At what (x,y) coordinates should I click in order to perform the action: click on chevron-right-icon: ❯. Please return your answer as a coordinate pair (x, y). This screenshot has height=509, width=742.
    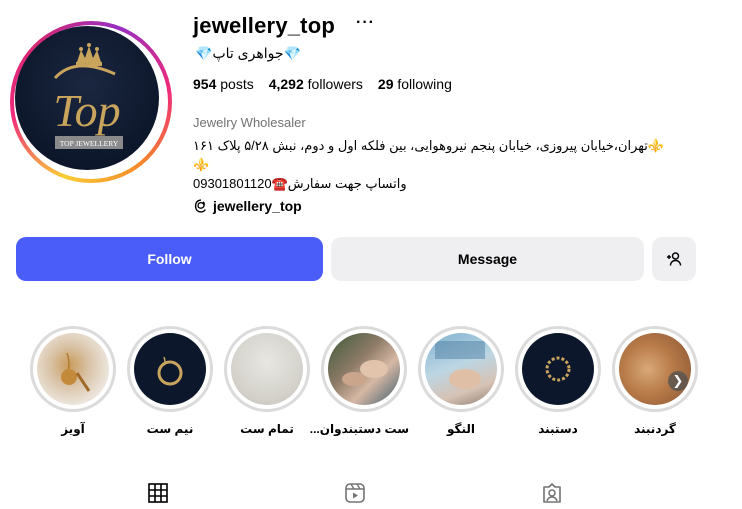
    Looking at the image, I should click on (678, 381).